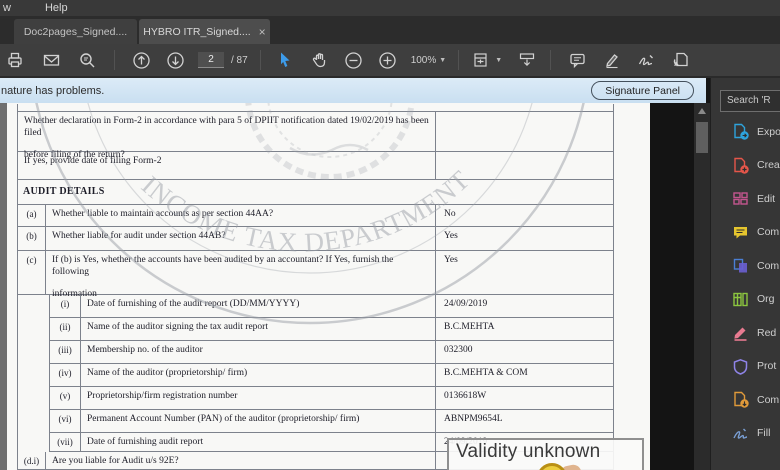  What do you see at coordinates (702, 286) in the screenshot?
I see `vertical-scrollbar` at bounding box center [702, 286].